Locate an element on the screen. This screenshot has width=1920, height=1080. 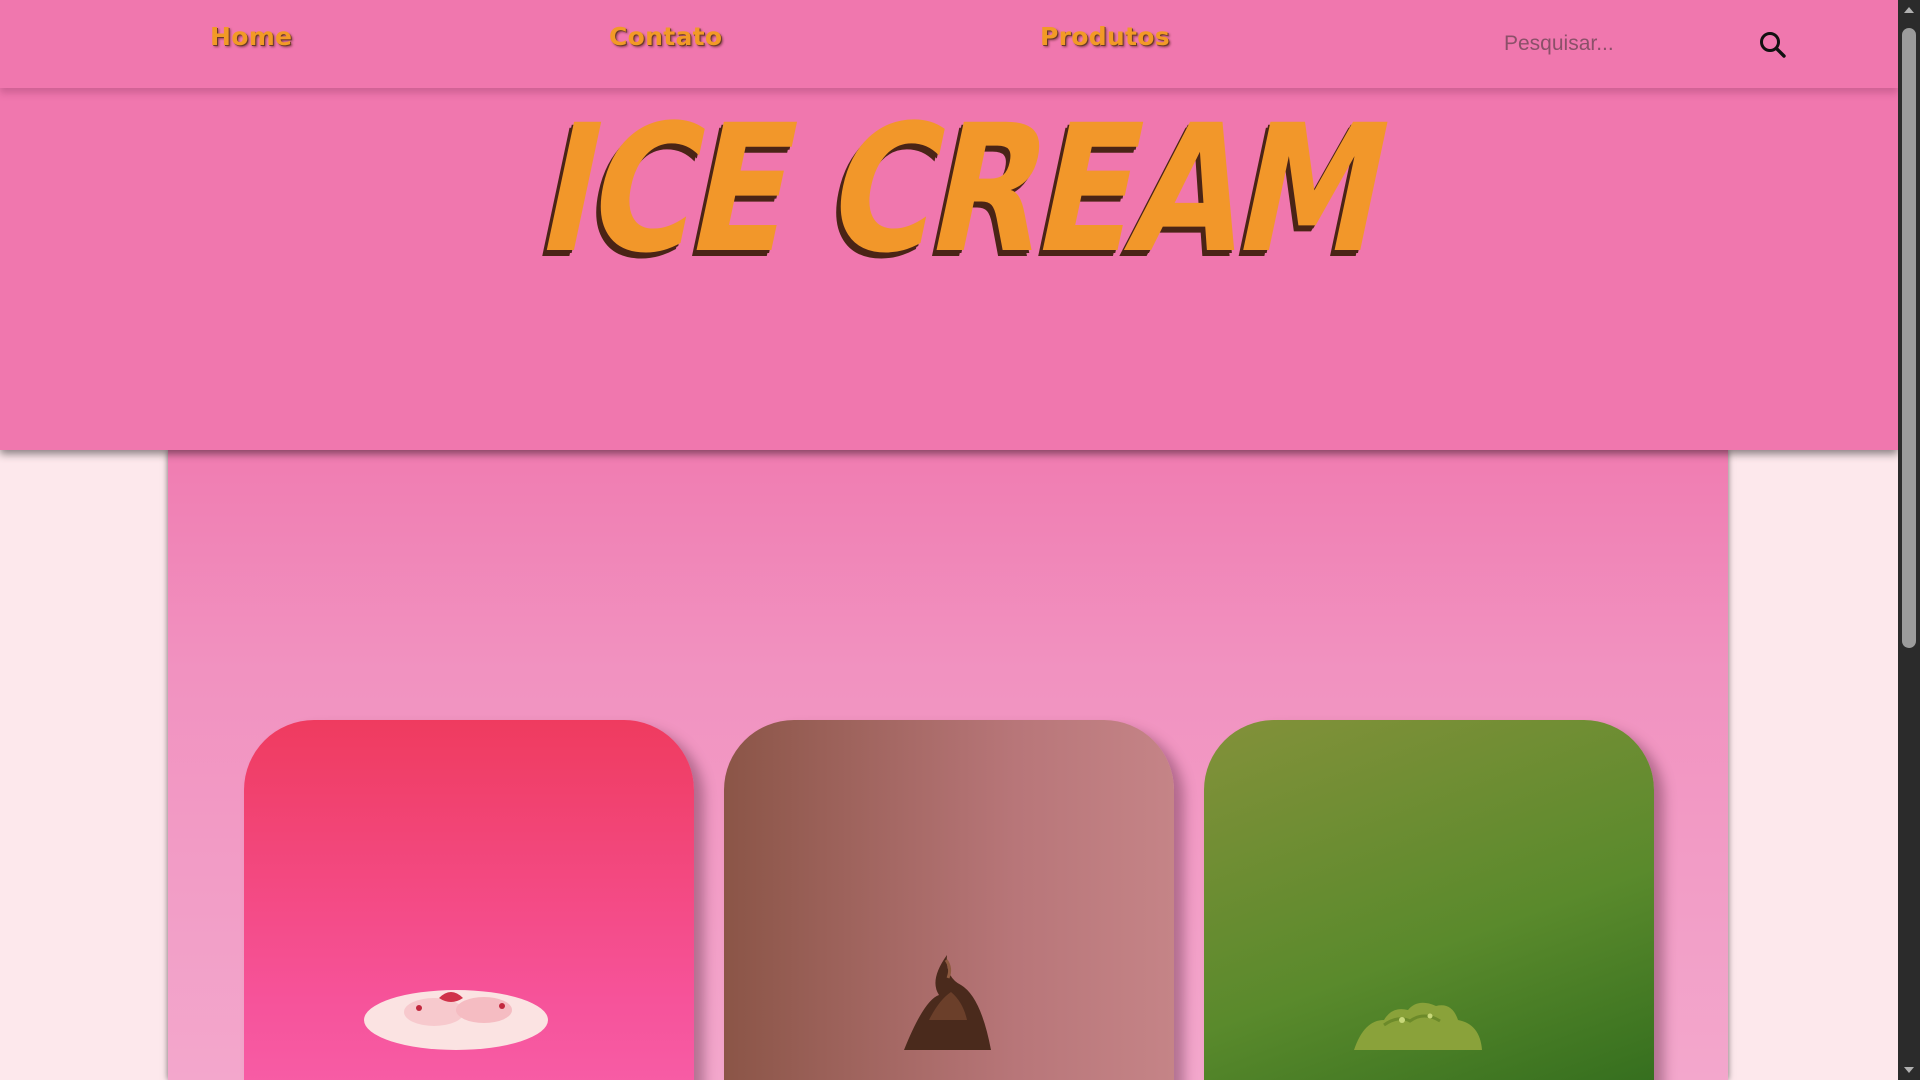
logo-text: ICE CREAM is located at coordinates (964, 189).